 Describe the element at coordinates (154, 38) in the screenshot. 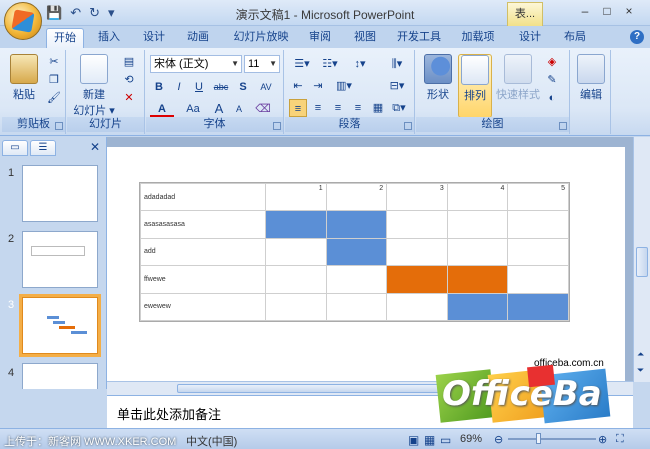

I see `tab-design: 设计` at that location.